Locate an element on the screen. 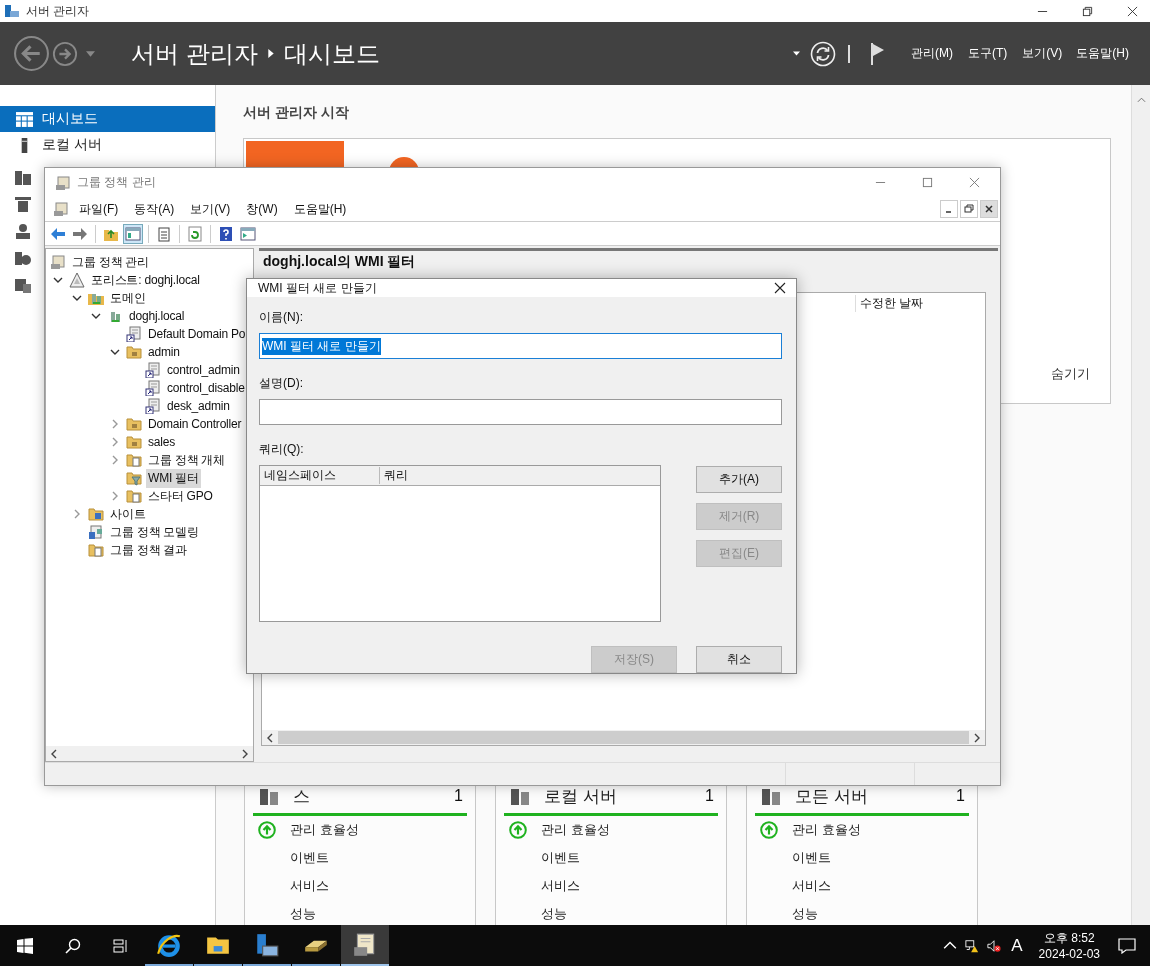  tree-item: sales is located at coordinates (161, 442).